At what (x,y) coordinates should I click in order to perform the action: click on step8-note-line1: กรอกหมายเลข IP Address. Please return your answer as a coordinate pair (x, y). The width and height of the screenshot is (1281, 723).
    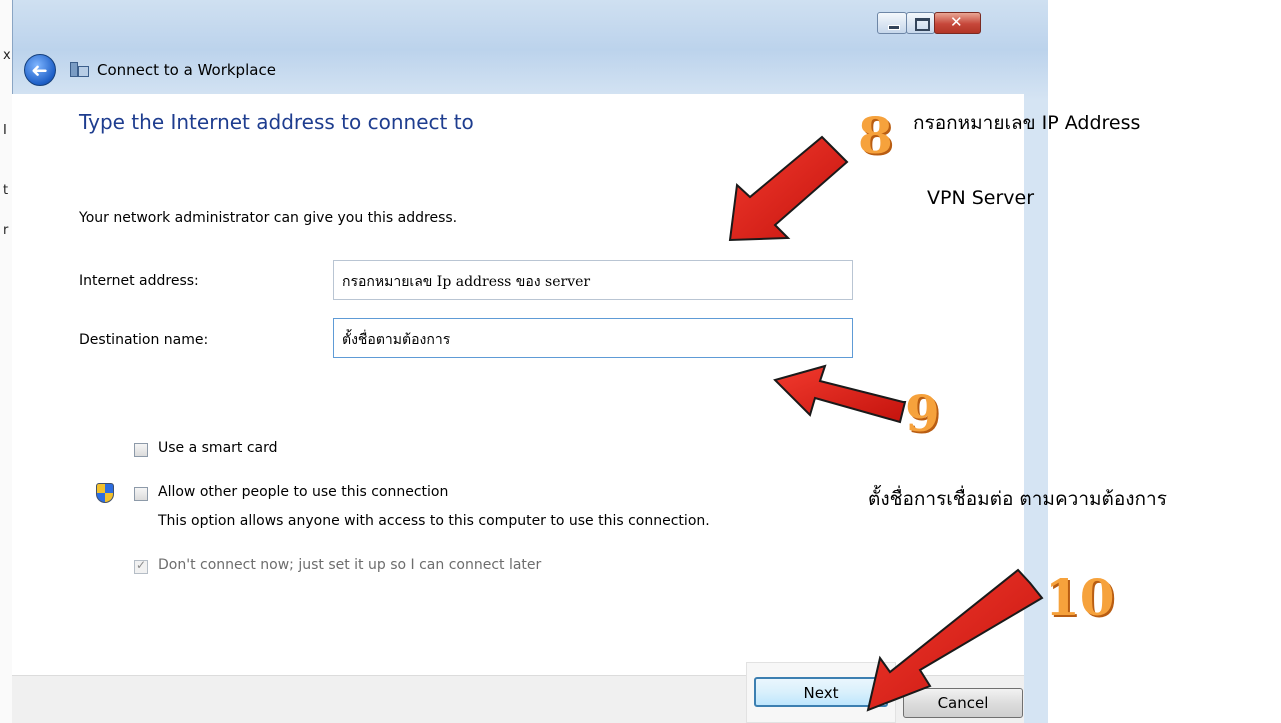
    Looking at the image, I should click on (1027, 123).